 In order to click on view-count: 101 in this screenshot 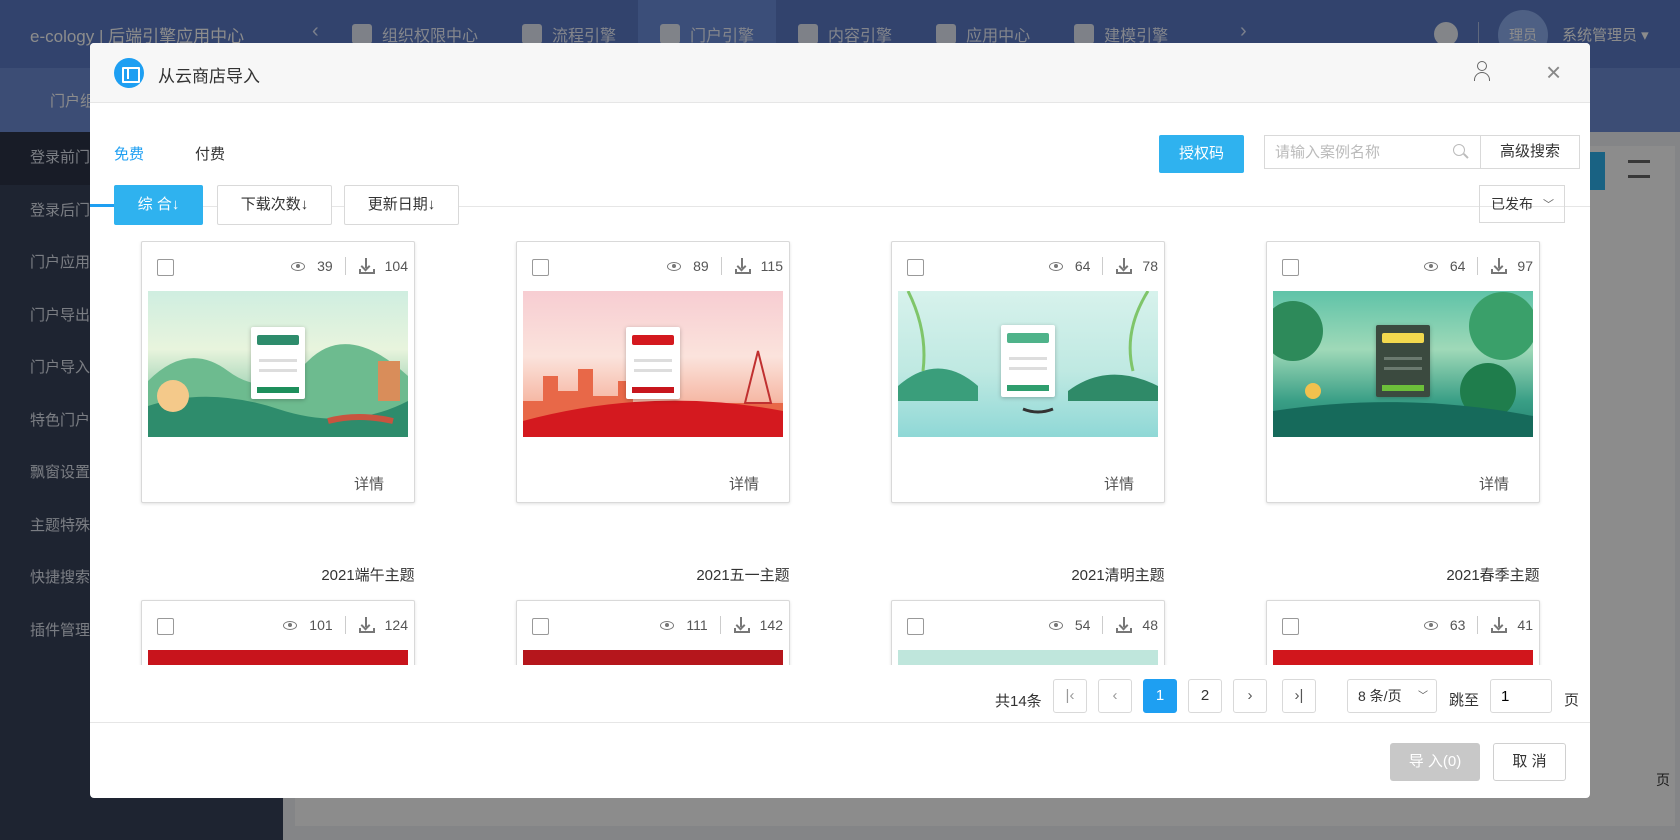, I will do `click(321, 625)`.